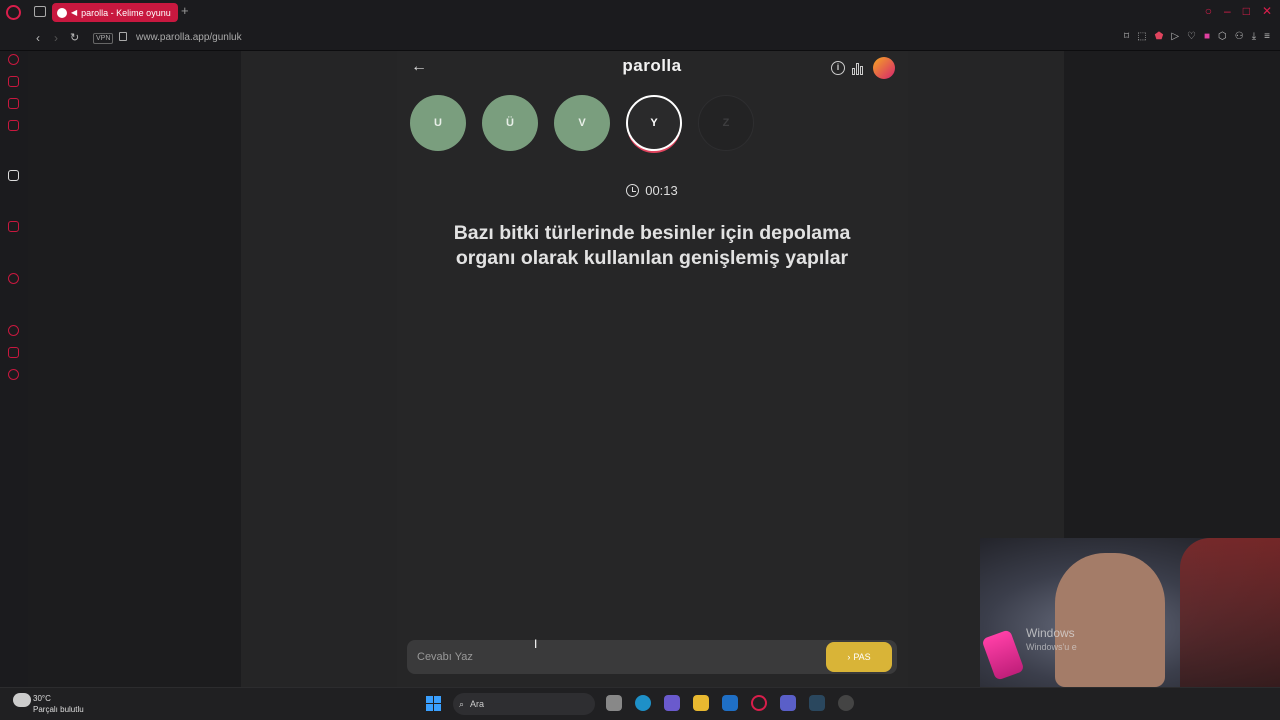 This screenshot has width=1280, height=720. Describe the element at coordinates (838, 68) in the screenshot. I see `info-icon: i` at that location.